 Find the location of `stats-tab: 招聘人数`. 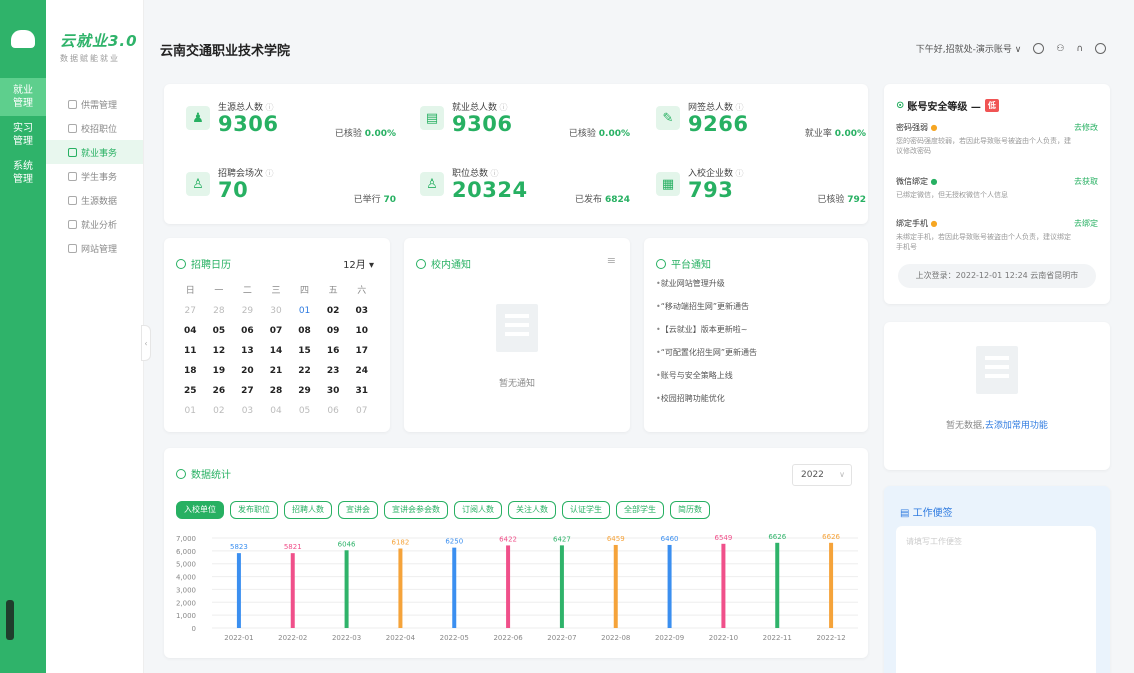

stats-tab: 招聘人数 is located at coordinates (308, 510).